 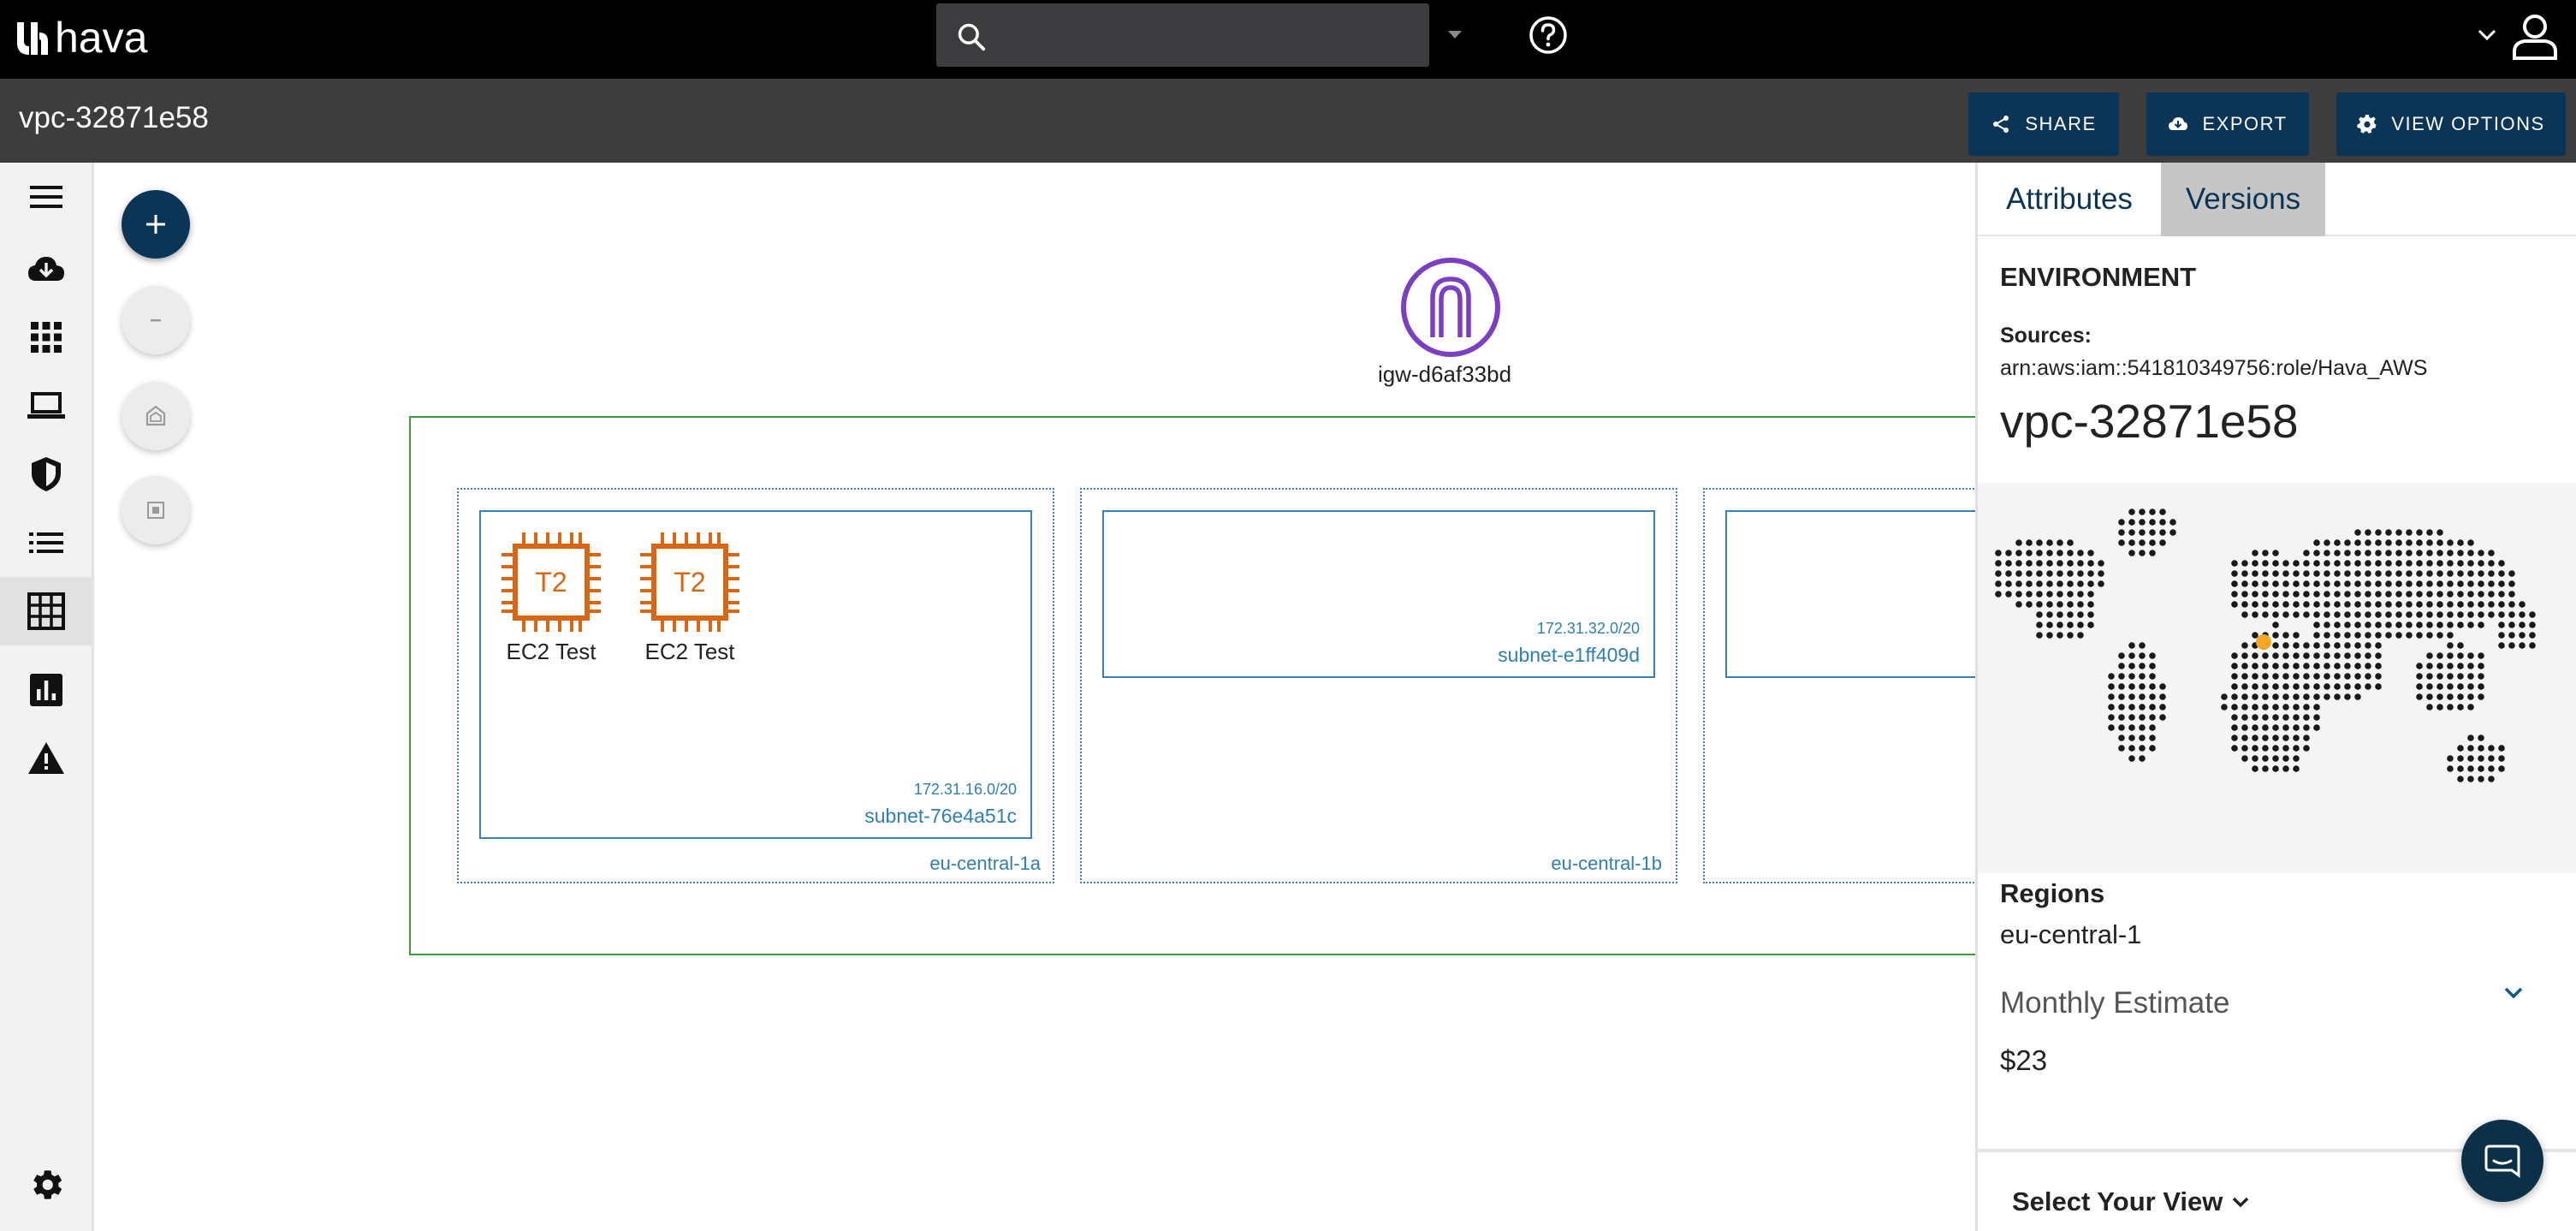 What do you see at coordinates (2132, 1202) in the screenshot?
I see `select-view-dropdown: Select Your View` at bounding box center [2132, 1202].